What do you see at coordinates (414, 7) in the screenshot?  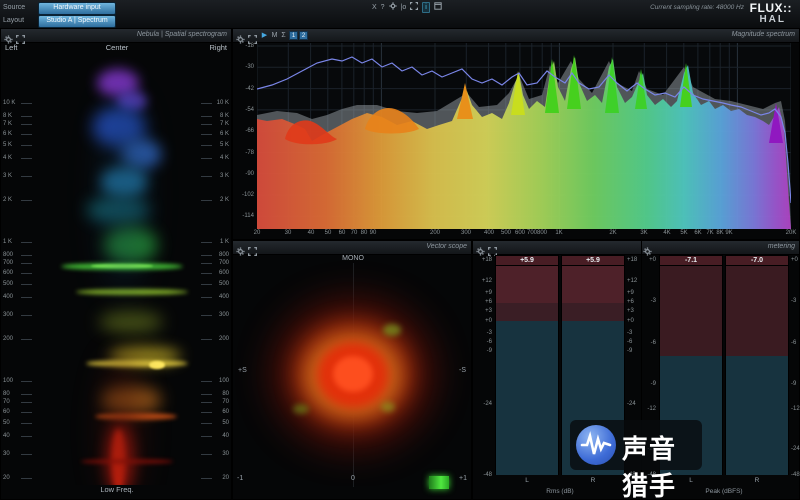 I see `fullscreen-icon` at bounding box center [414, 7].